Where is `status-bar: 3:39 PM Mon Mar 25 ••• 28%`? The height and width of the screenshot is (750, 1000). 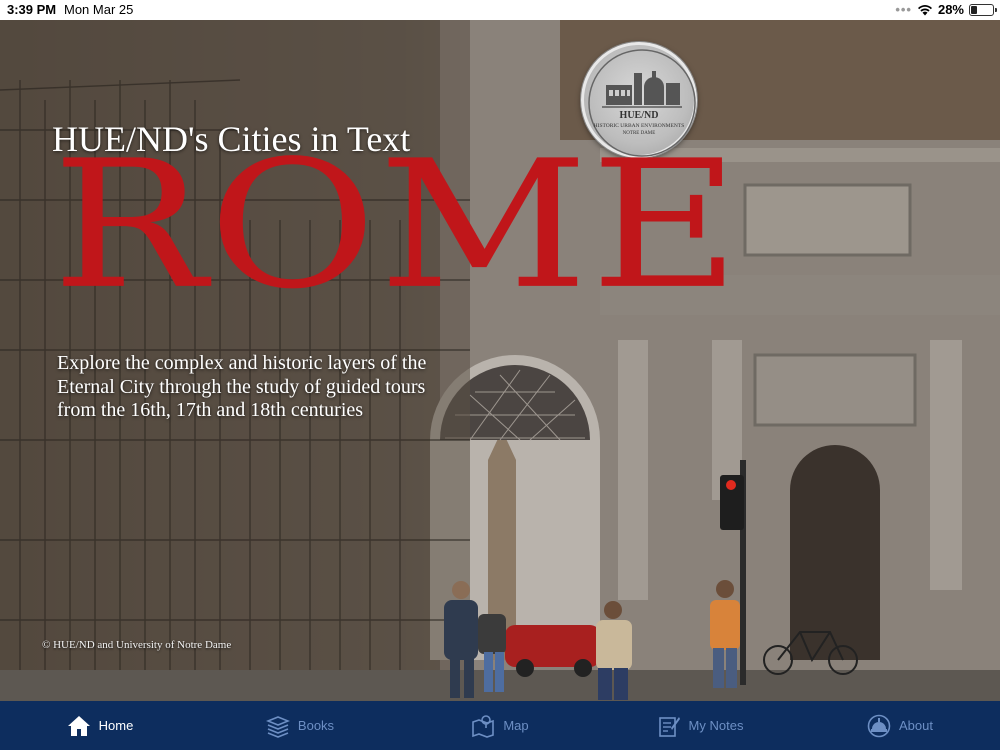 status-bar: 3:39 PM Mon Mar 25 ••• 28% is located at coordinates (500, 10).